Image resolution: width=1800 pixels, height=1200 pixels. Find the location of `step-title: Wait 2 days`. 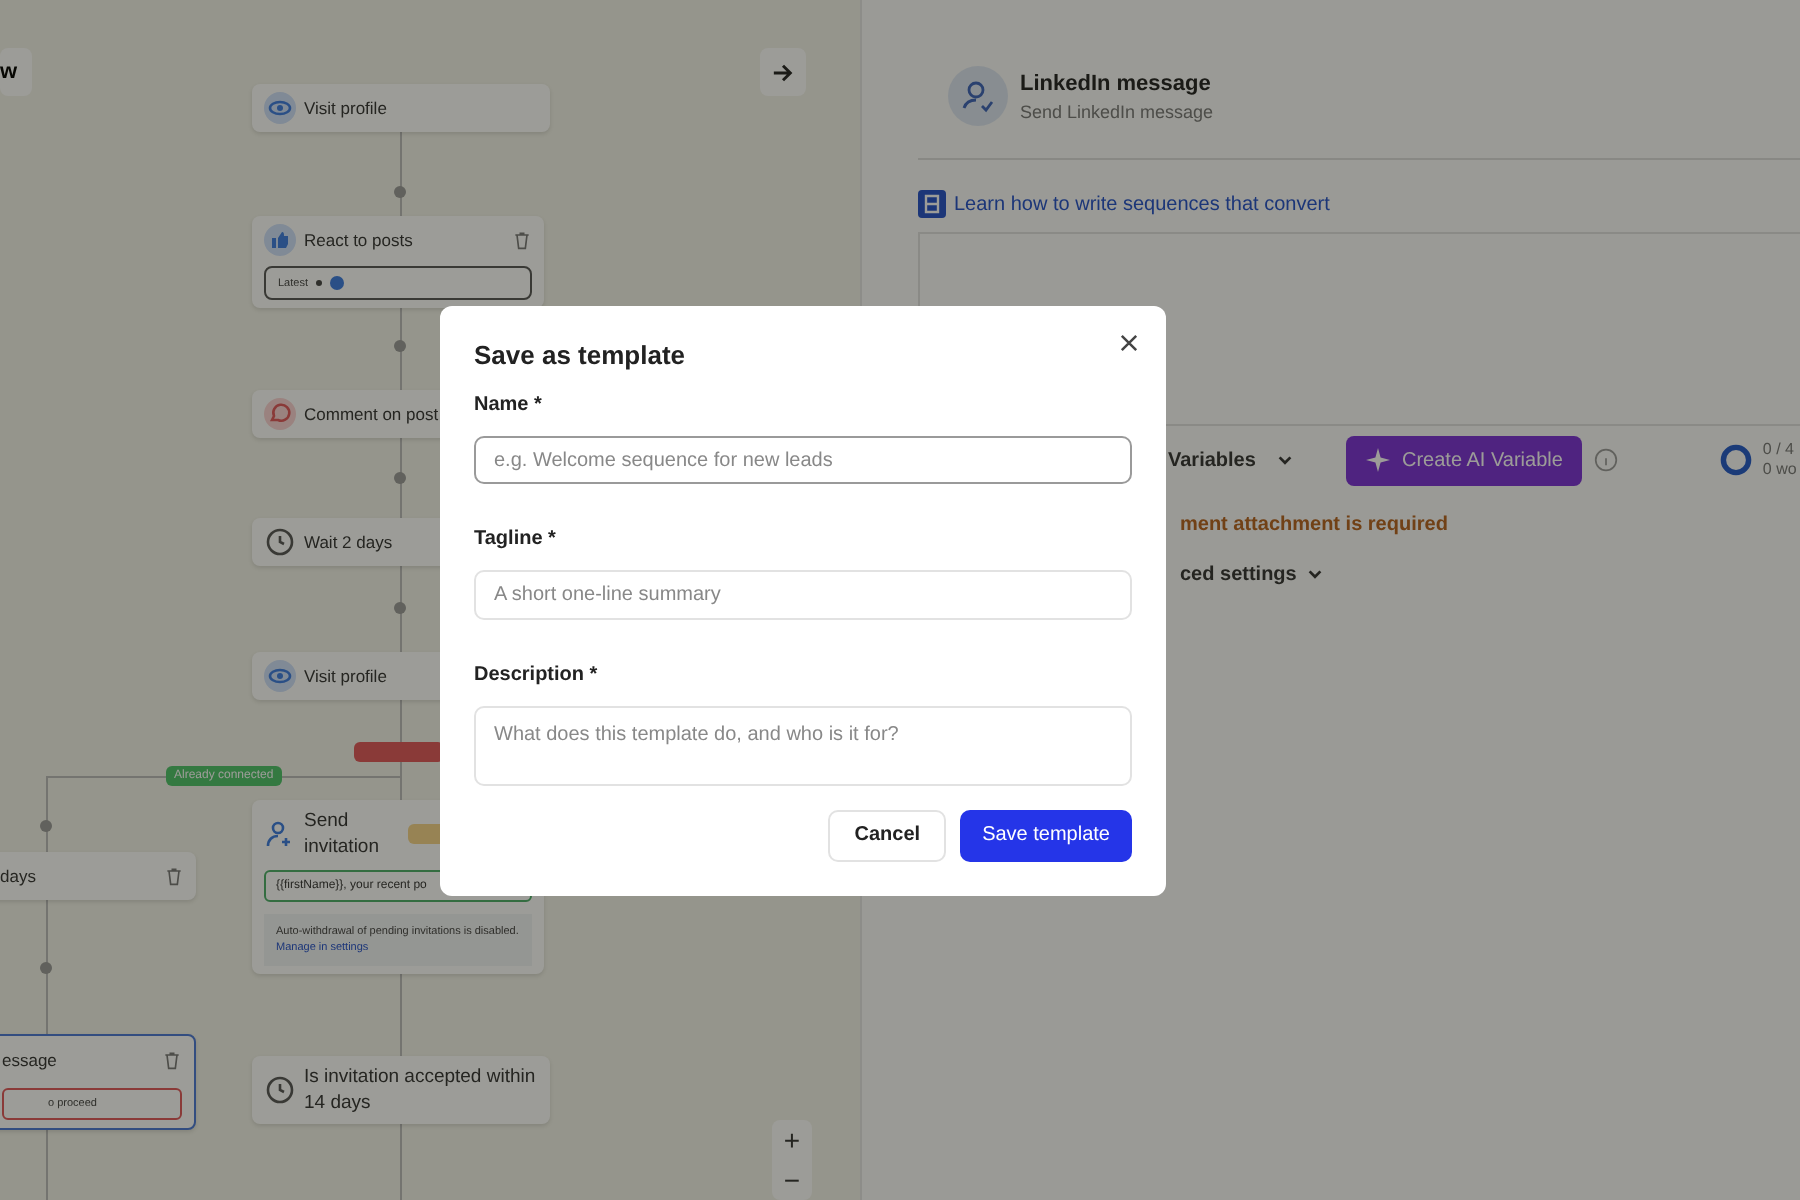

step-title: Wait 2 days is located at coordinates (348, 542).